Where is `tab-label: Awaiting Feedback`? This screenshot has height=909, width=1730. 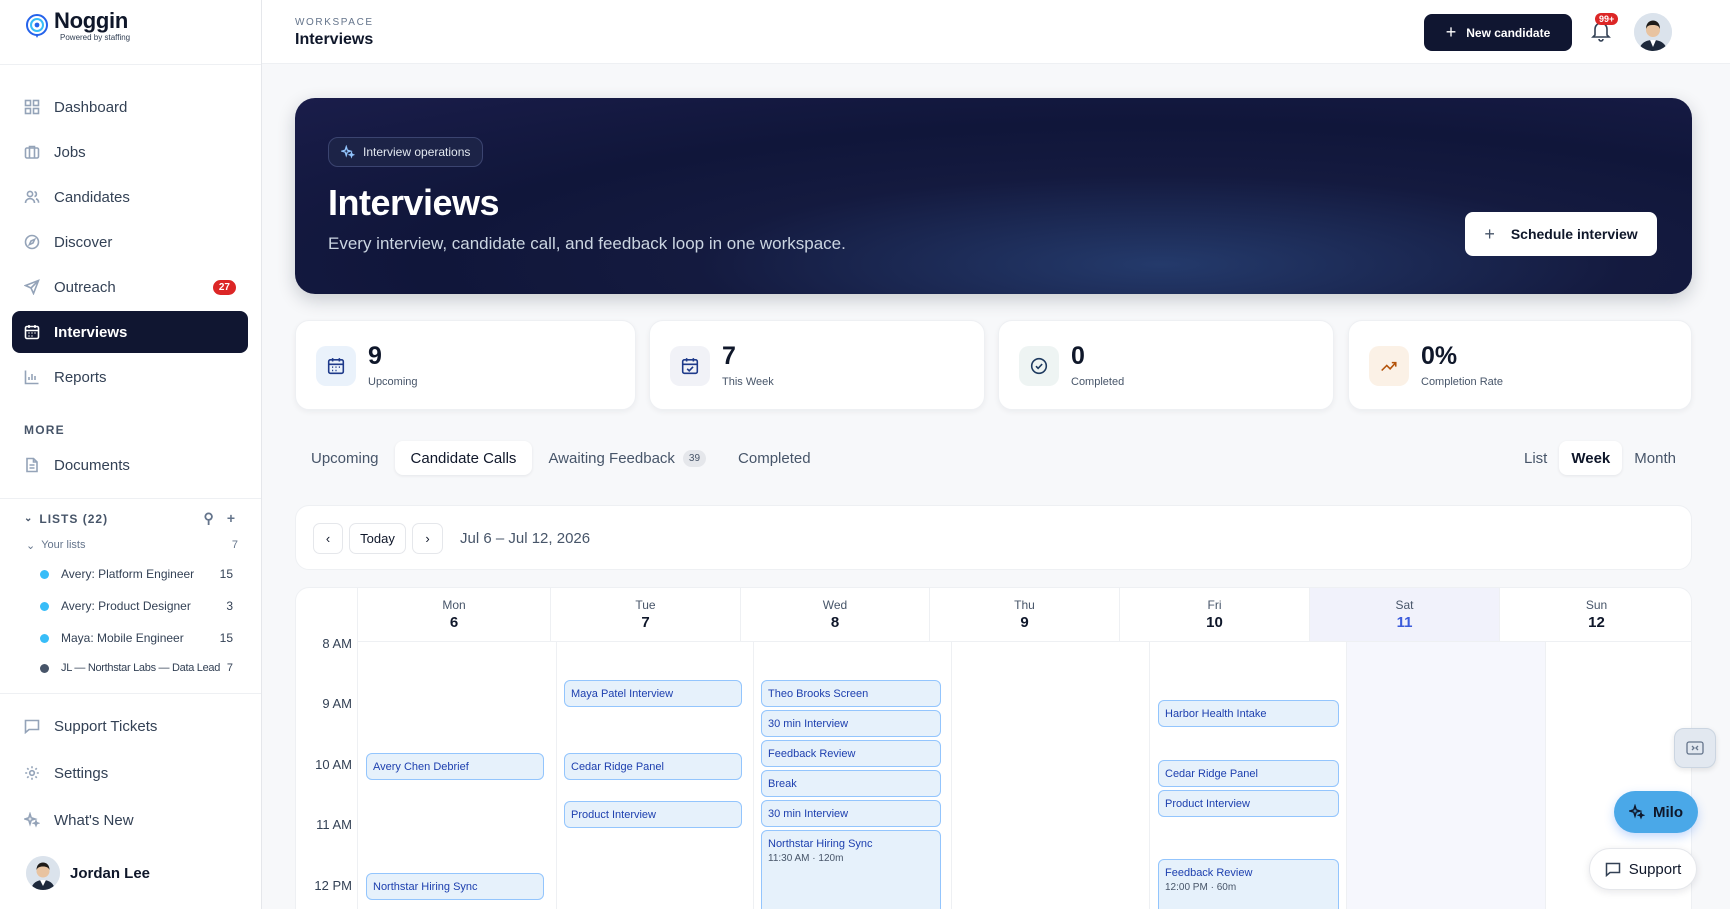
tab-label: Awaiting Feedback is located at coordinates (611, 458).